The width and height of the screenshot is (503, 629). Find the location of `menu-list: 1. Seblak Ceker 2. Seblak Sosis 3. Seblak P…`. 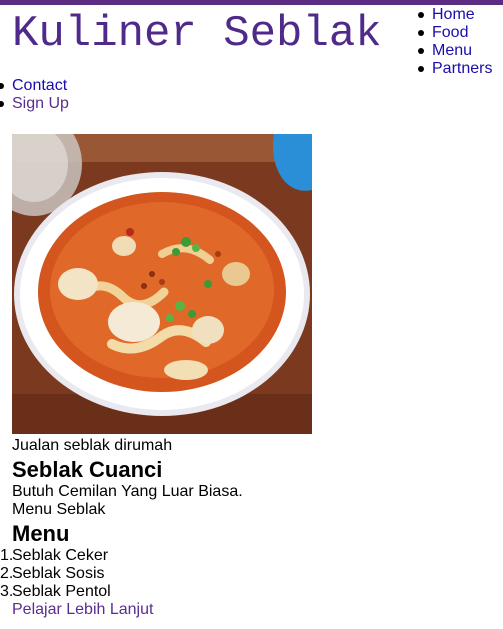

menu-list: 1. Seblak Ceker 2. Seblak Sosis 3. Seblak P… is located at coordinates (55, 574).